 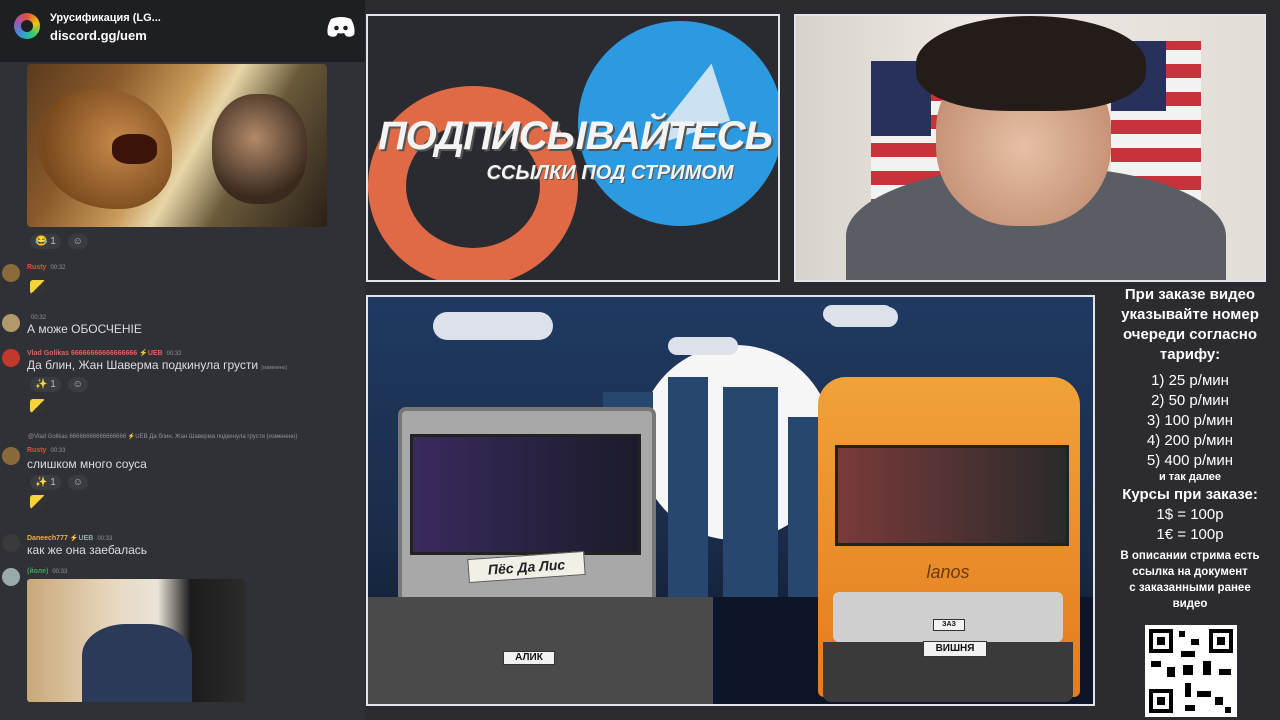 I want to click on server-icon, so click(x=27, y=26).